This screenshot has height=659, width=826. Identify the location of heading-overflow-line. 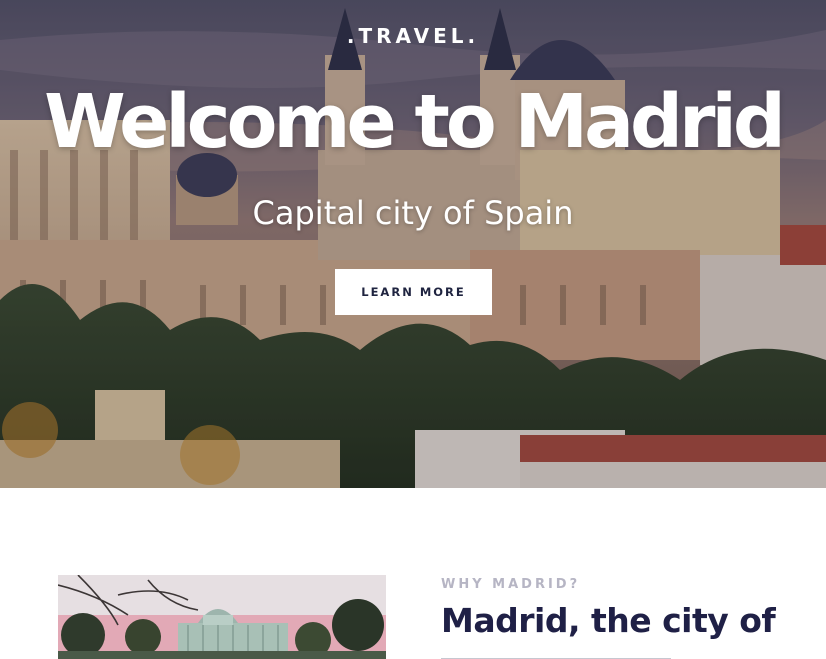
(556, 658).